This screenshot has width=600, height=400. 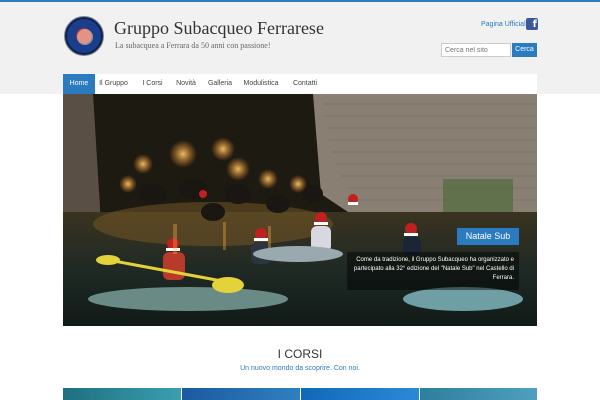 I want to click on nav-item-contatti: Contatti, so click(x=305, y=84).